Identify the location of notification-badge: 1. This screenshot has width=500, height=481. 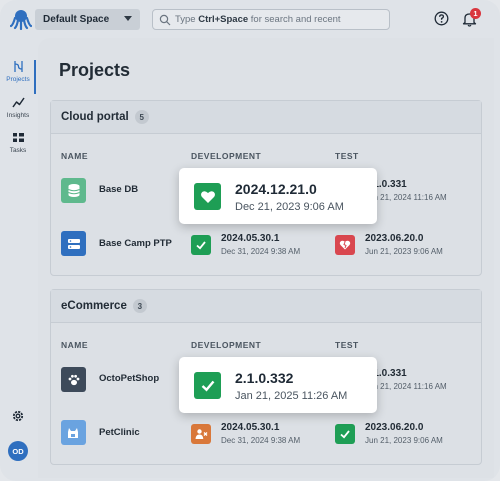
(475, 13).